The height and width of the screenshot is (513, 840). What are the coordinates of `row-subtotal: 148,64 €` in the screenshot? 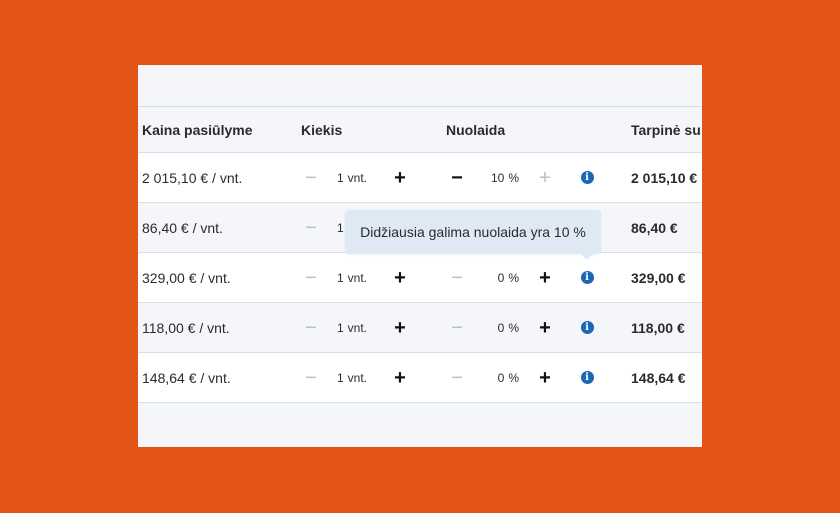 It's located at (658, 377).